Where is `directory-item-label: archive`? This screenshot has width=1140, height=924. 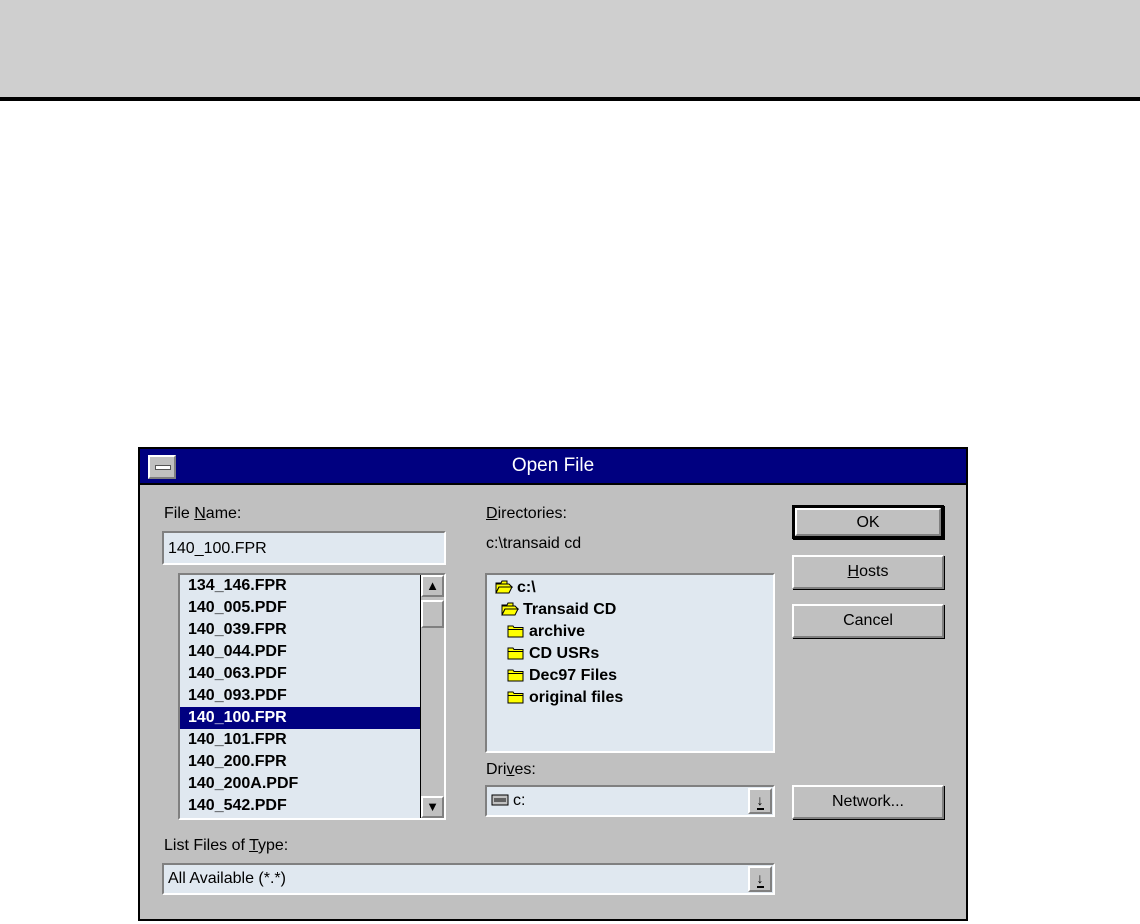 directory-item-label: archive is located at coordinates (557, 631).